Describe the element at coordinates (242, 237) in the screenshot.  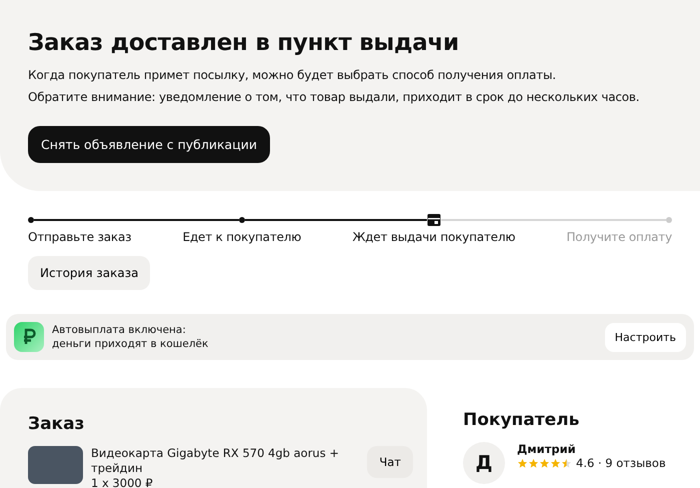
I see `step-label: Едет к покупателю` at that location.